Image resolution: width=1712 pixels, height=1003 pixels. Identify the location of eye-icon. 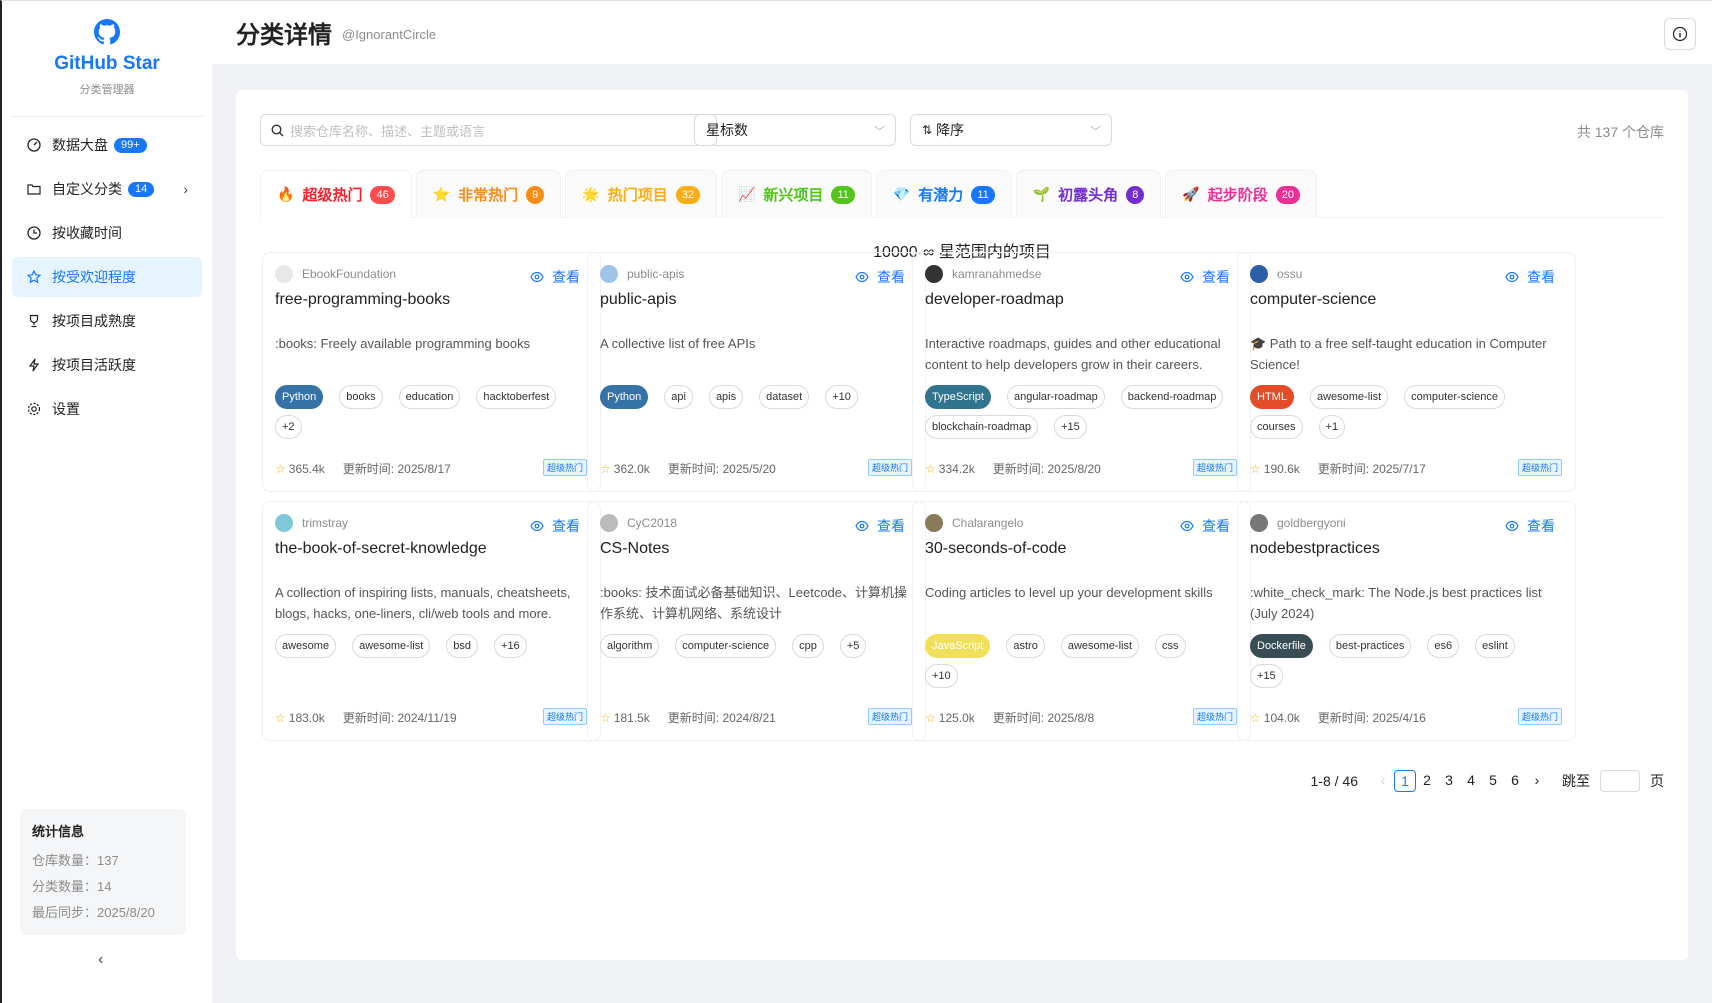
(1187, 526).